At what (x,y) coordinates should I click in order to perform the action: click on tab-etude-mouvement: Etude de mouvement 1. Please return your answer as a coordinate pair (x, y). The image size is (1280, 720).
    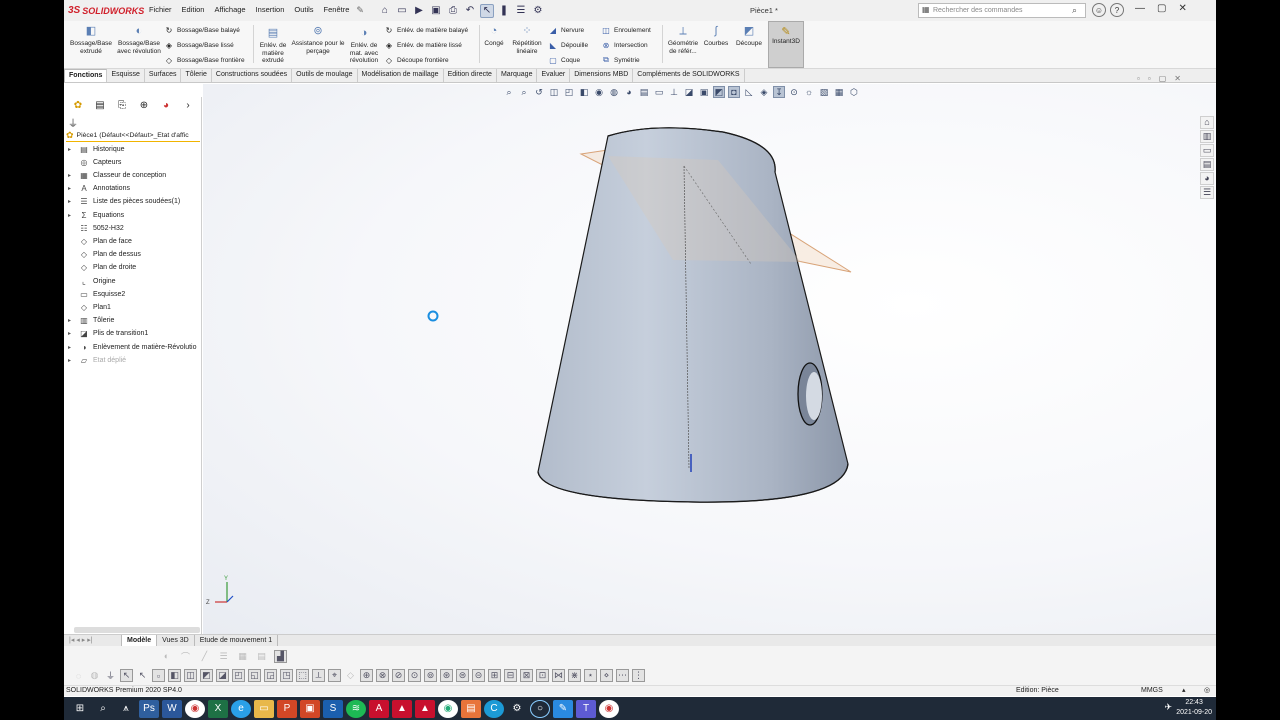
    Looking at the image, I should click on (237, 640).